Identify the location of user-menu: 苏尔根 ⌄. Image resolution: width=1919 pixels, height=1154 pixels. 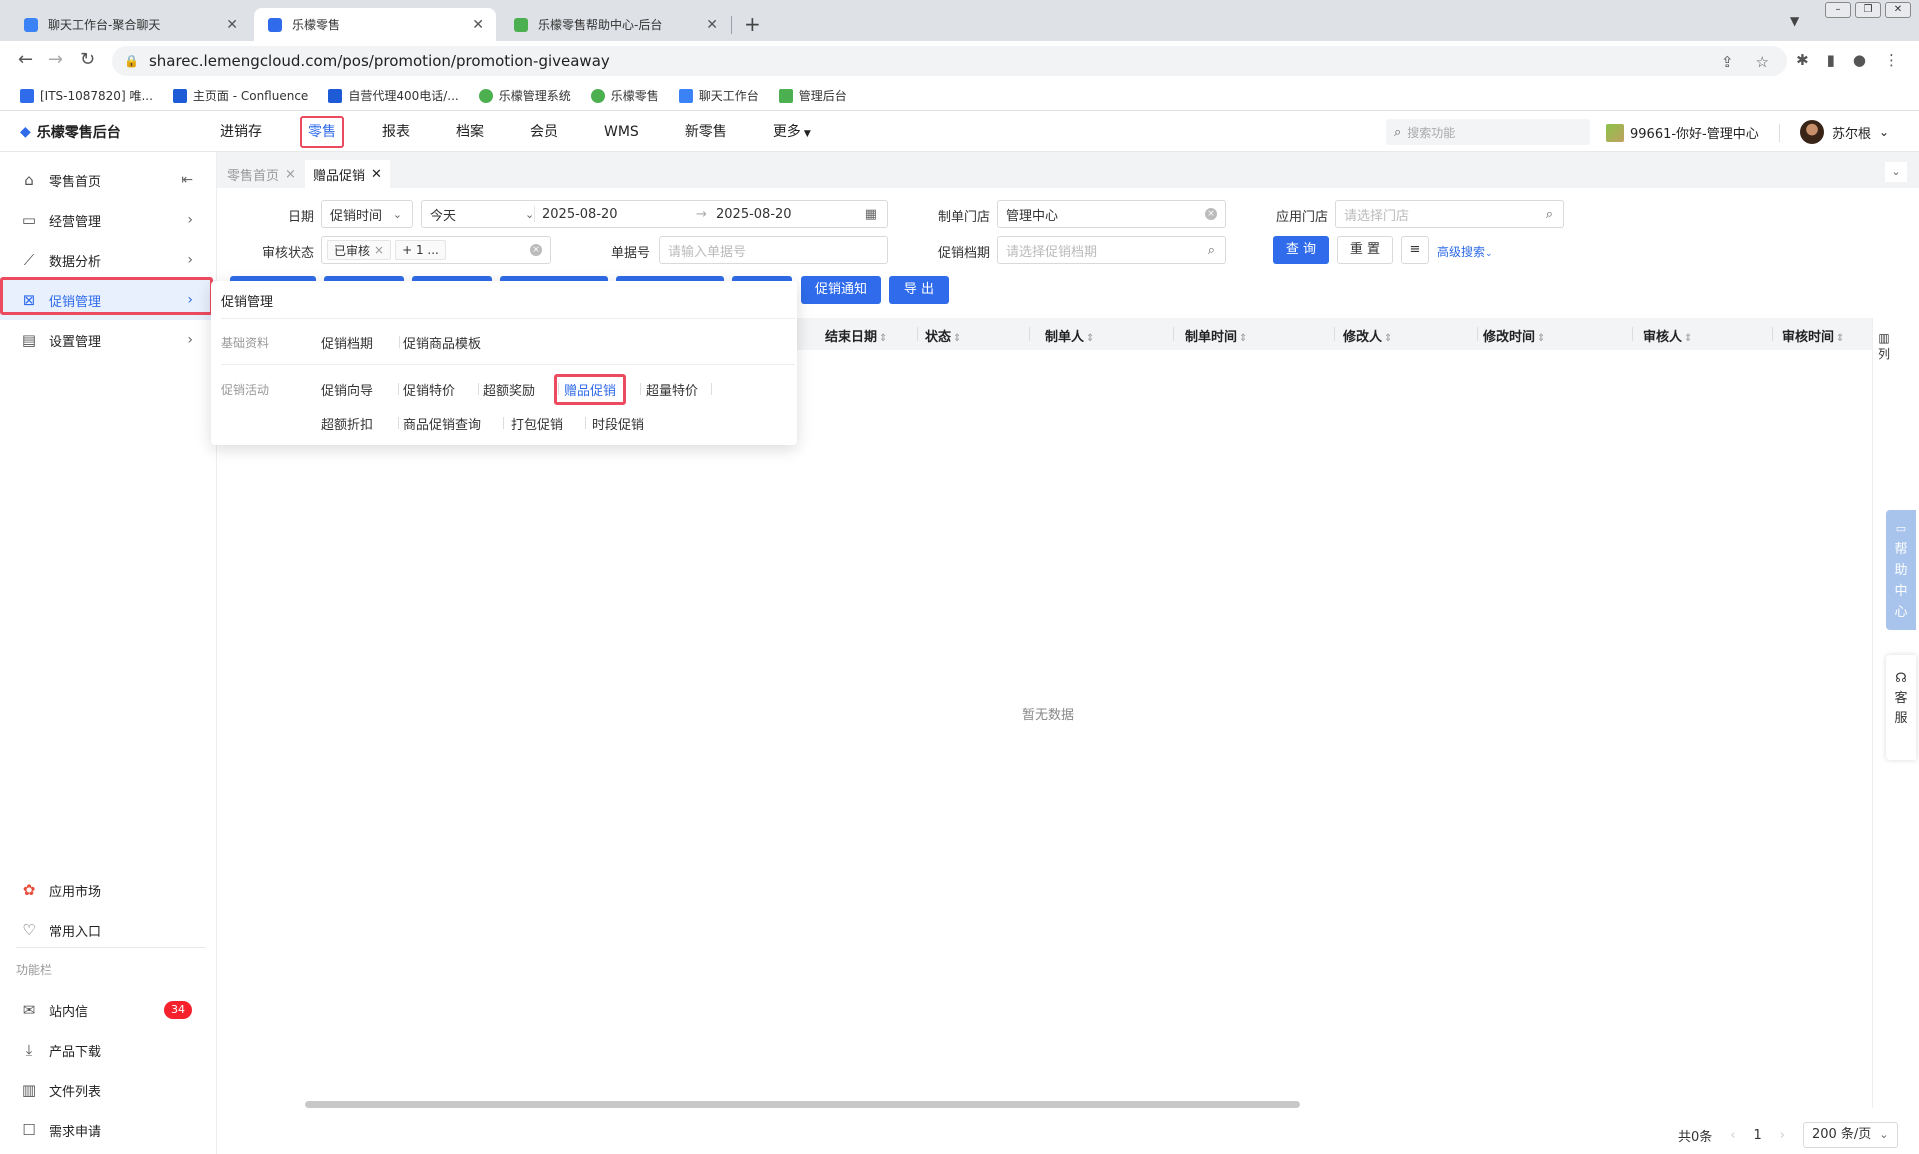
(1844, 132).